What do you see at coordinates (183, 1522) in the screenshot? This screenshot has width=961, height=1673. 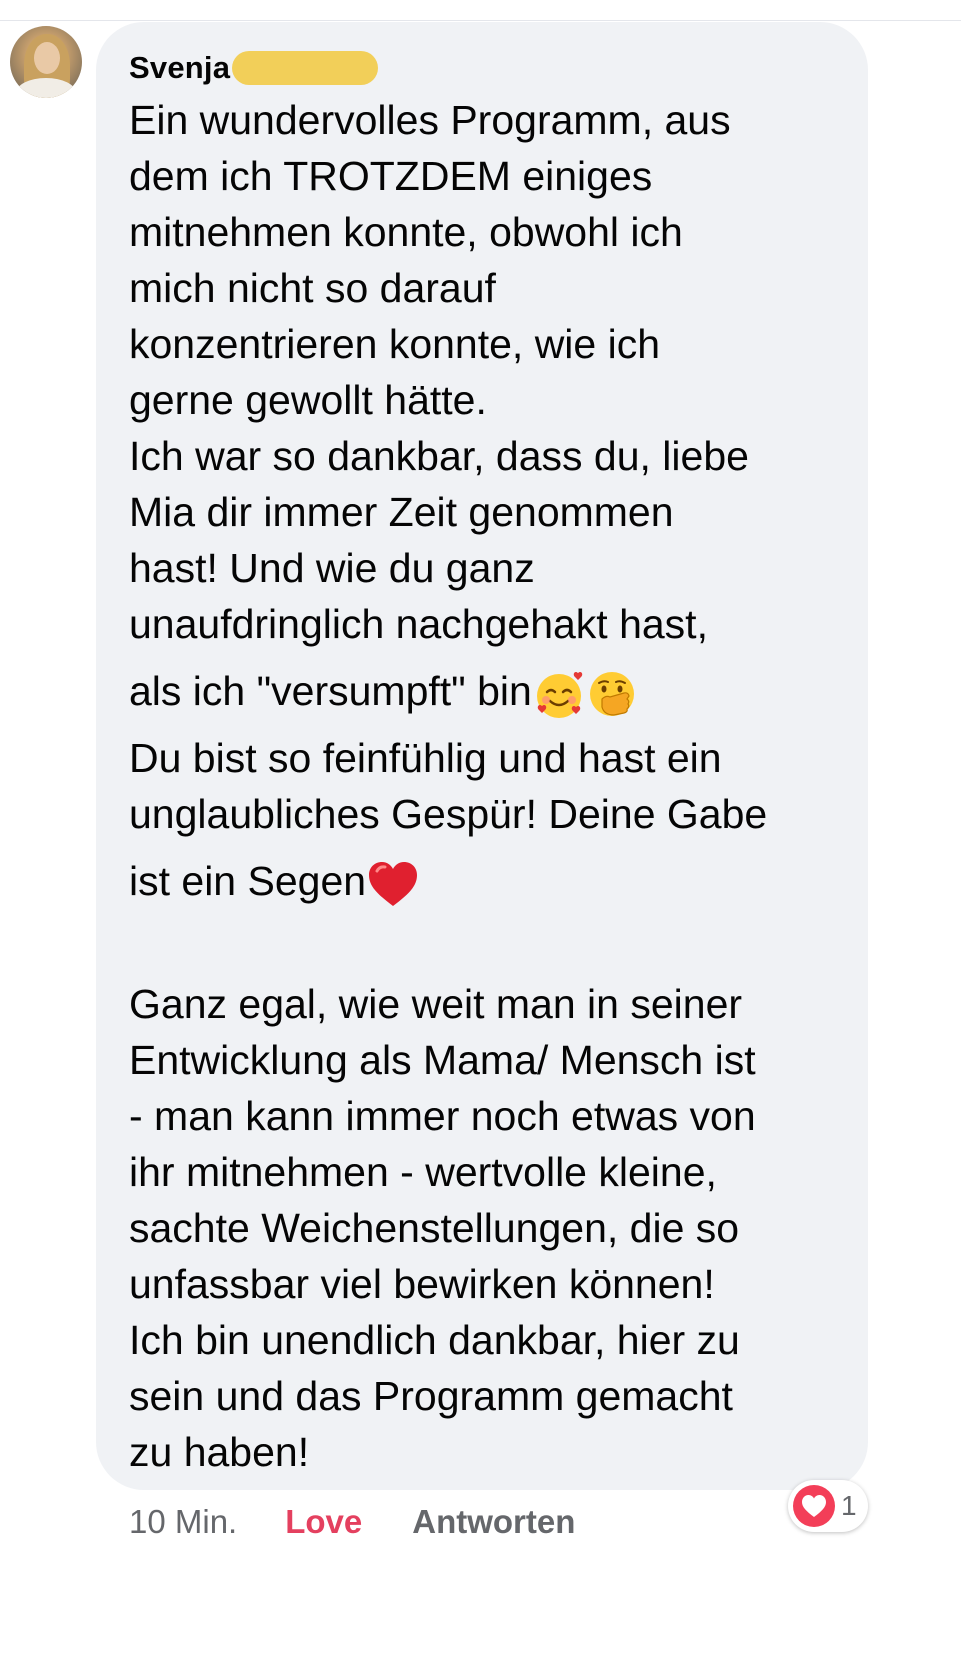 I see `comment-timestamp: 10 Min.` at bounding box center [183, 1522].